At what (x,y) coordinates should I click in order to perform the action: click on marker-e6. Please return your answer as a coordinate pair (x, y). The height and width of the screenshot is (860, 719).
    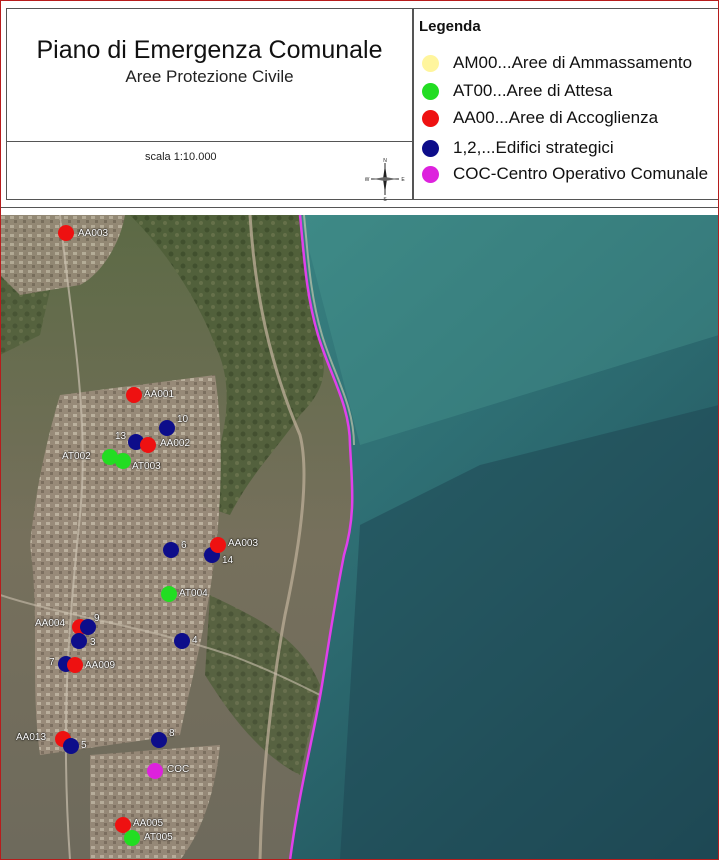
    Looking at the image, I should click on (171, 550).